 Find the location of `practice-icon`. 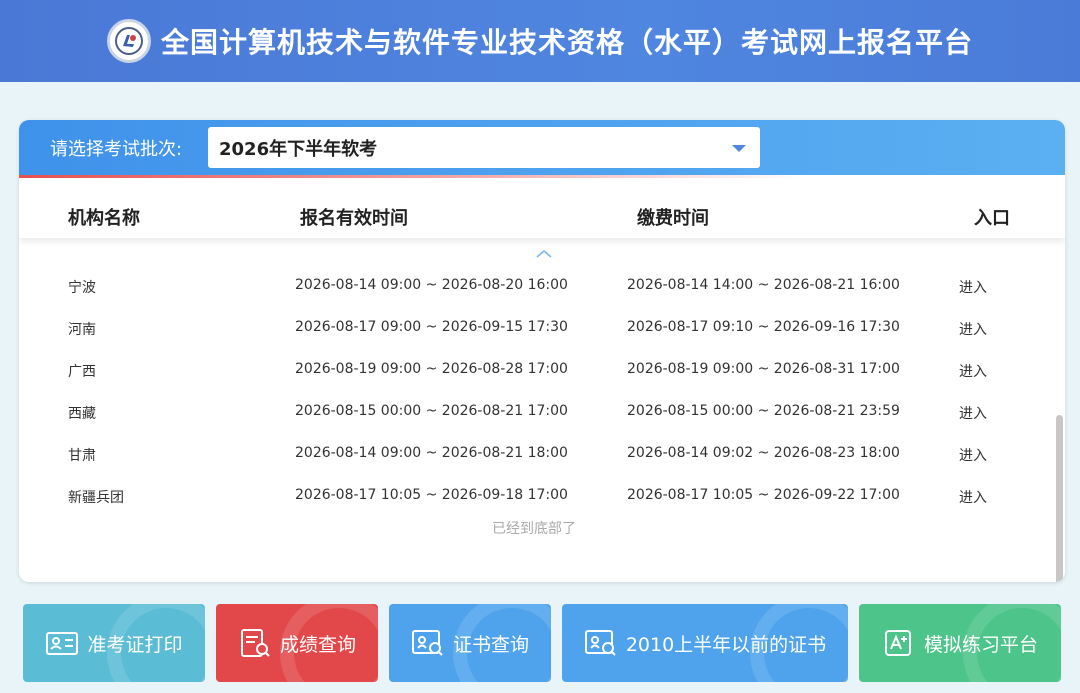

practice-icon is located at coordinates (897, 643).